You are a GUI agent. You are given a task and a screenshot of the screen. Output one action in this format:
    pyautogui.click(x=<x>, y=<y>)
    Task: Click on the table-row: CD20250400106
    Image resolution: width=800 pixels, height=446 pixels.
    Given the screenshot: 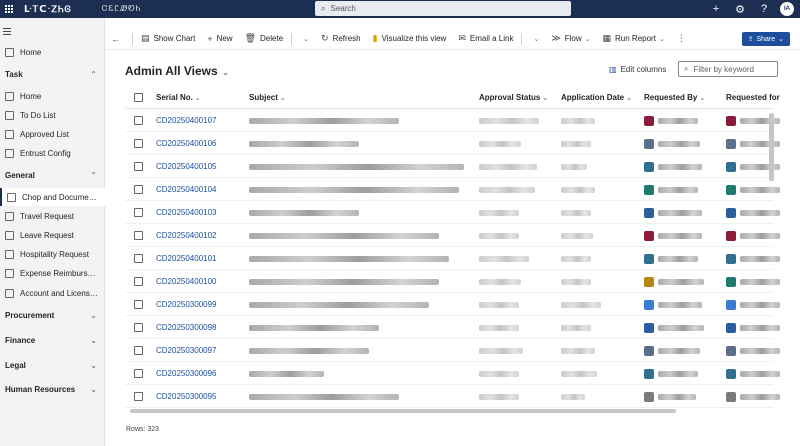 What is the action you would take?
    pyautogui.click(x=452, y=143)
    